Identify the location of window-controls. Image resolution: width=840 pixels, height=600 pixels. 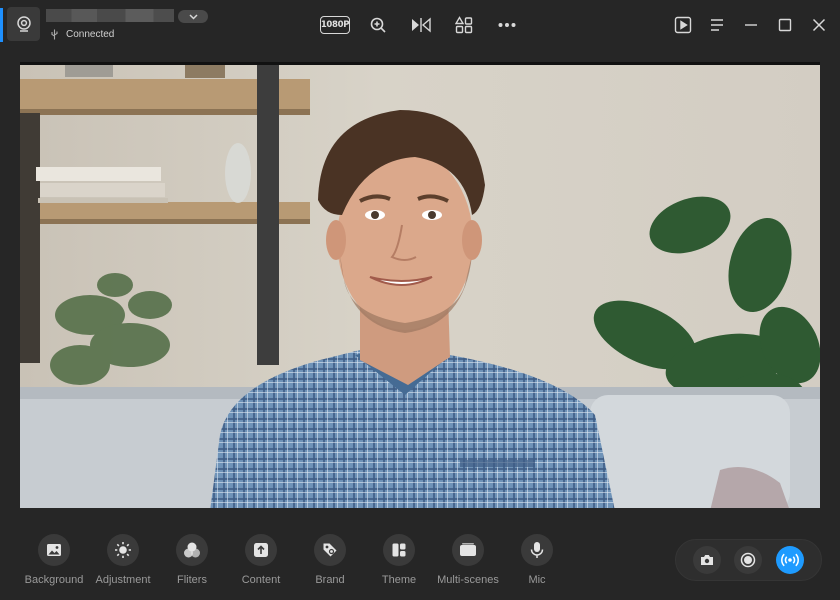
(751, 25).